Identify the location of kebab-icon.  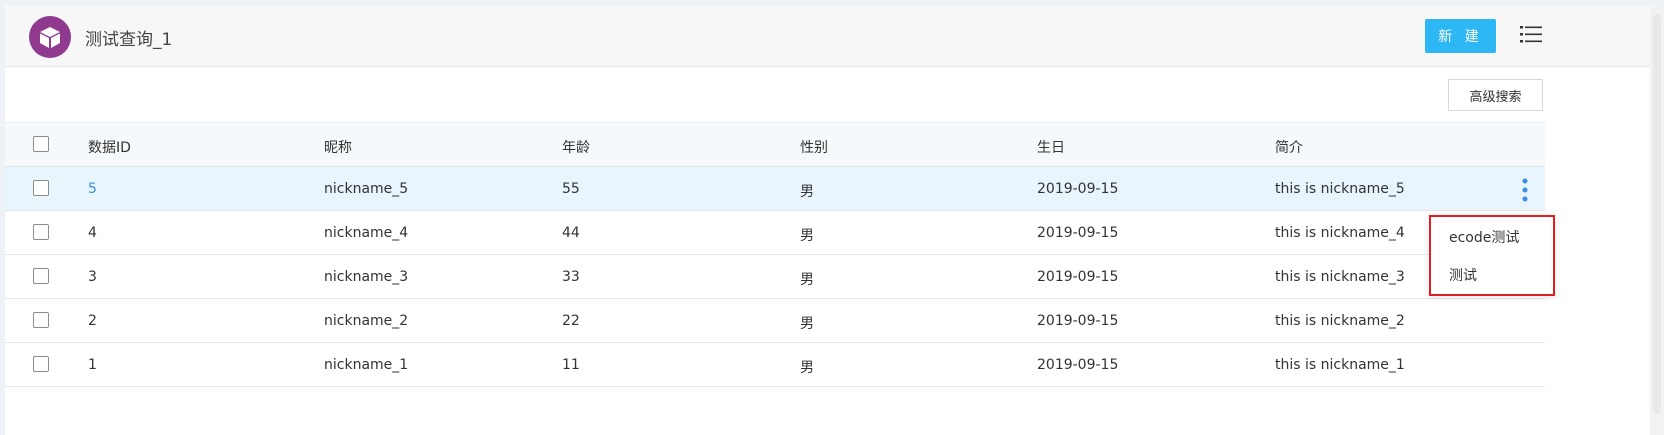
(1525, 192).